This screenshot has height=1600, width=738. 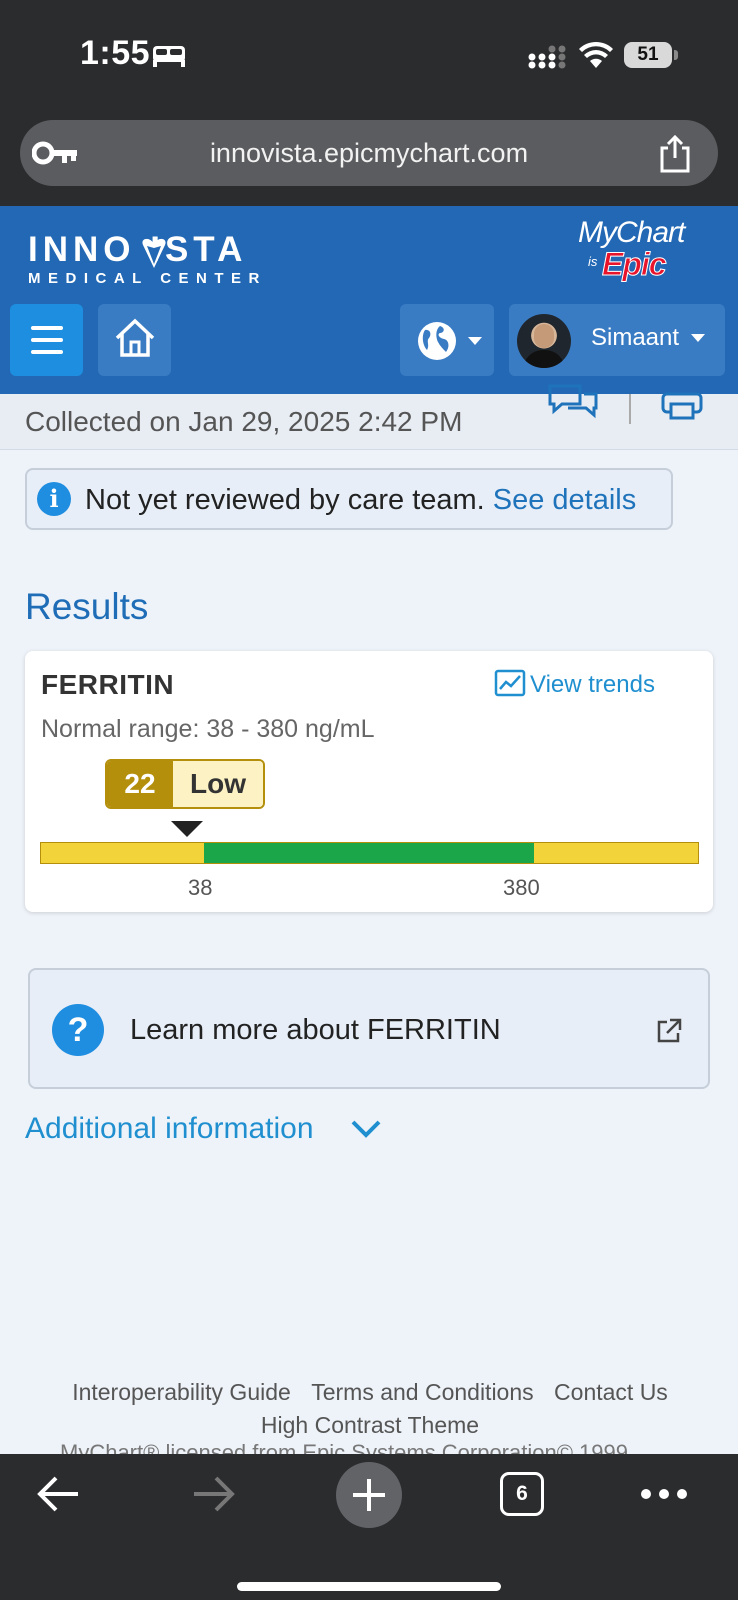 What do you see at coordinates (522, 1494) in the screenshot?
I see `tabs-button: 6` at bounding box center [522, 1494].